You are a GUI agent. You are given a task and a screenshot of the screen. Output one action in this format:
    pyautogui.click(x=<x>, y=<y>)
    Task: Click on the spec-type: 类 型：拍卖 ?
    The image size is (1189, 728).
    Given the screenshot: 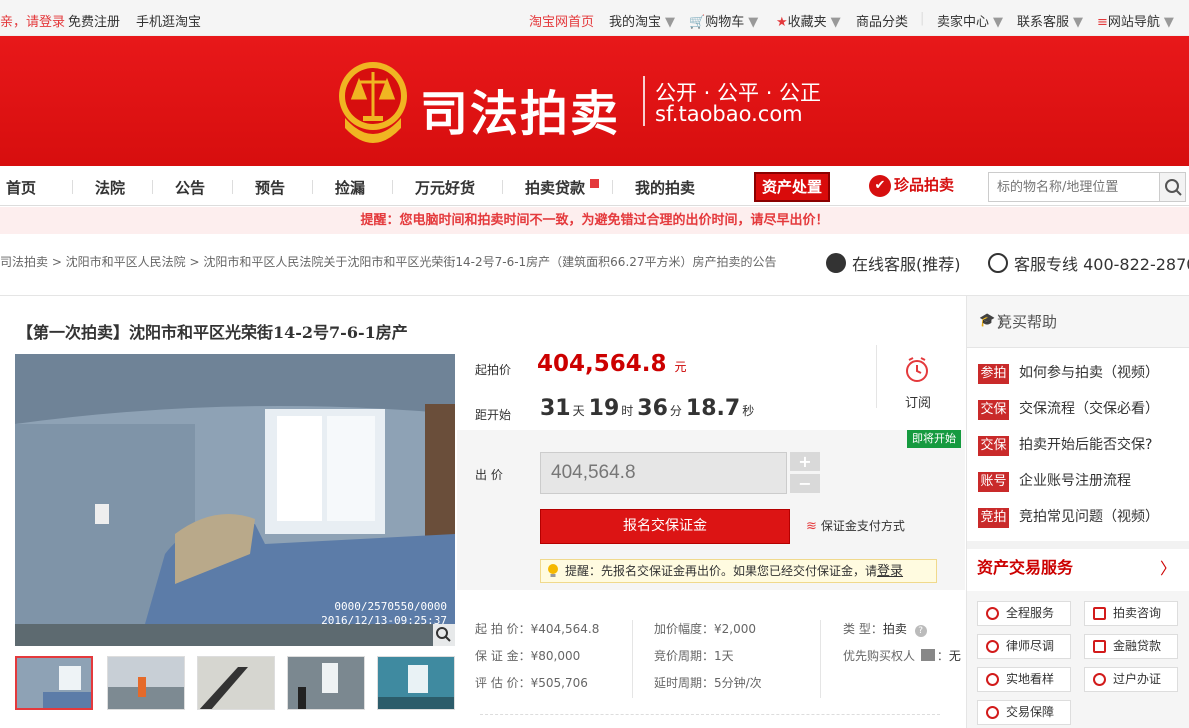 What is the action you would take?
    pyautogui.click(x=885, y=628)
    